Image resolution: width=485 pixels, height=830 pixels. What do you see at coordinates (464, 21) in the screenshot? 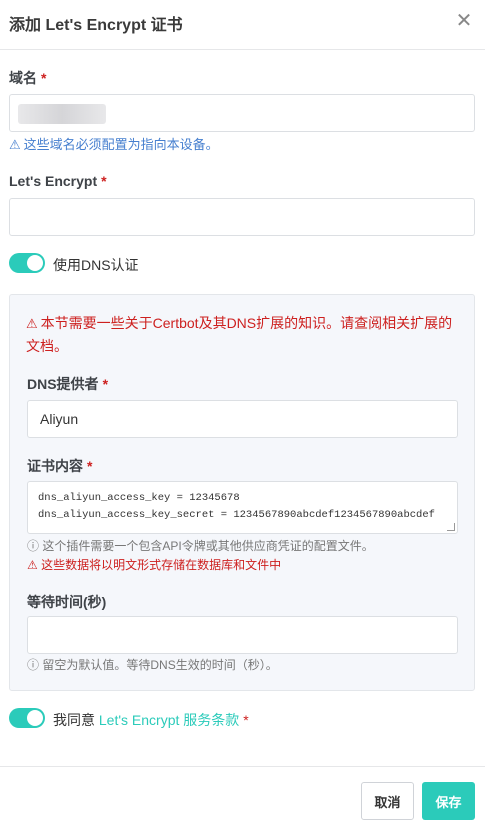
I see `close-icon: ✕` at bounding box center [464, 21].